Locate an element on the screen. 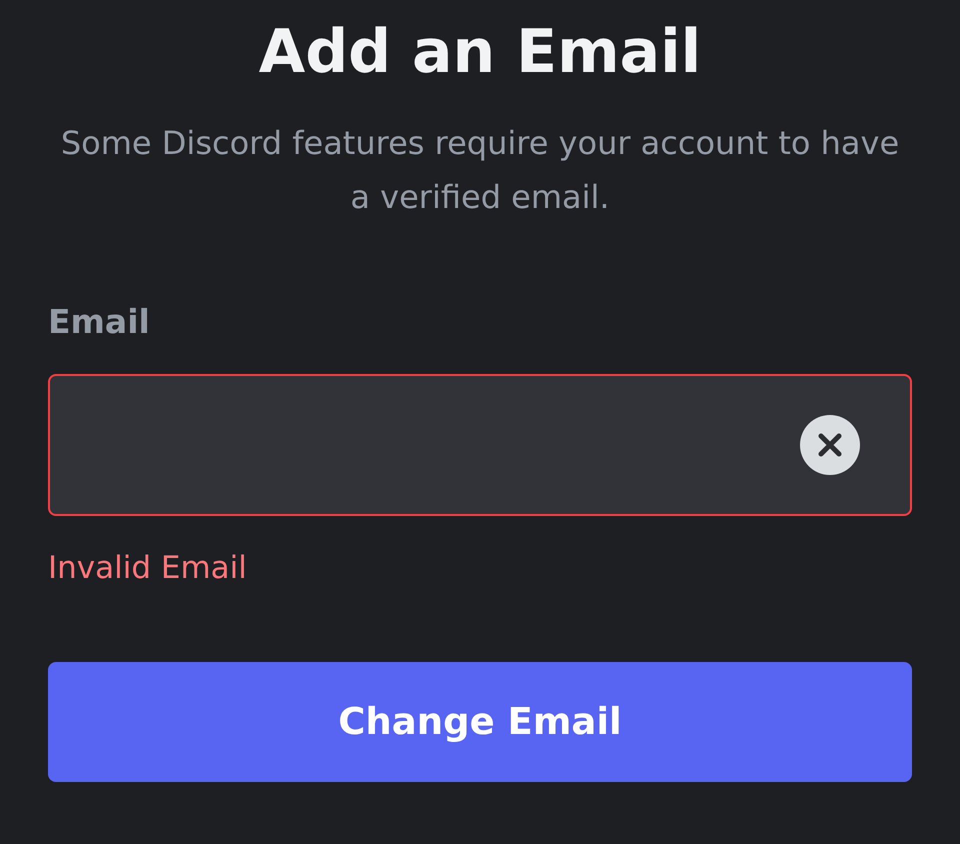  field-label: Email is located at coordinates (99, 322).